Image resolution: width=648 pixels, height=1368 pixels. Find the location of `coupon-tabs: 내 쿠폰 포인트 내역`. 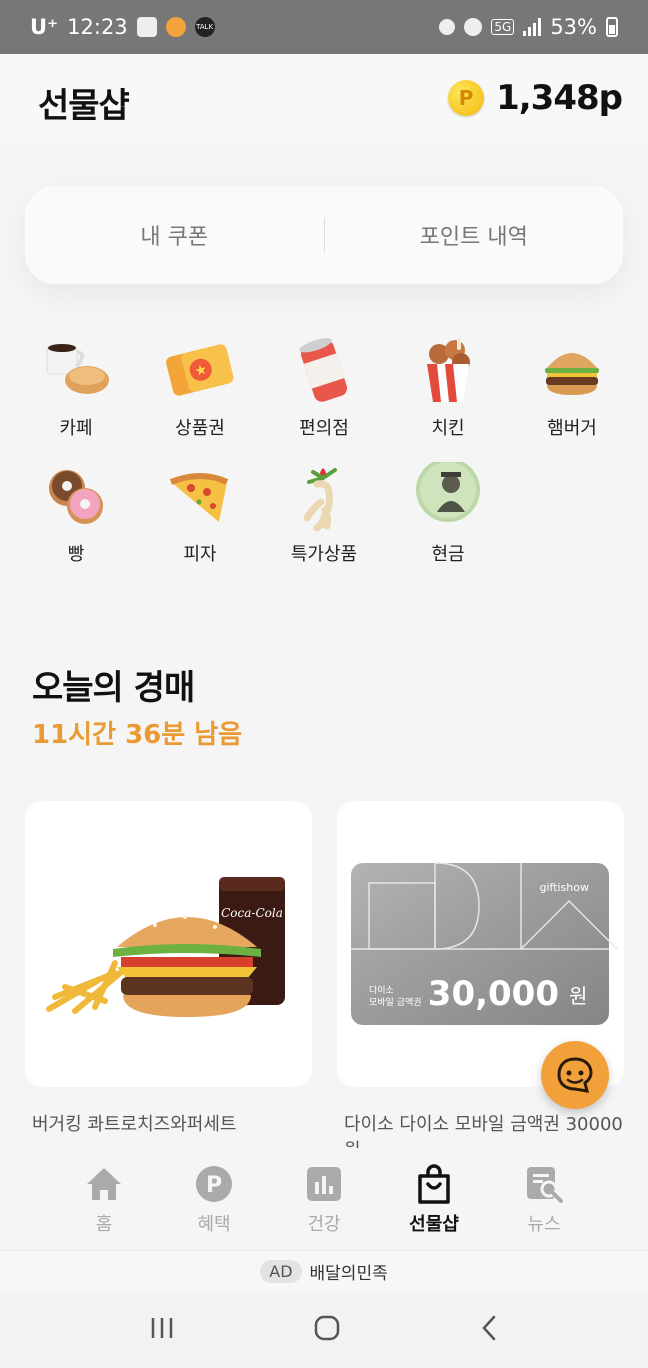

coupon-tabs: 내 쿠폰 포인트 내역 is located at coordinates (324, 235).